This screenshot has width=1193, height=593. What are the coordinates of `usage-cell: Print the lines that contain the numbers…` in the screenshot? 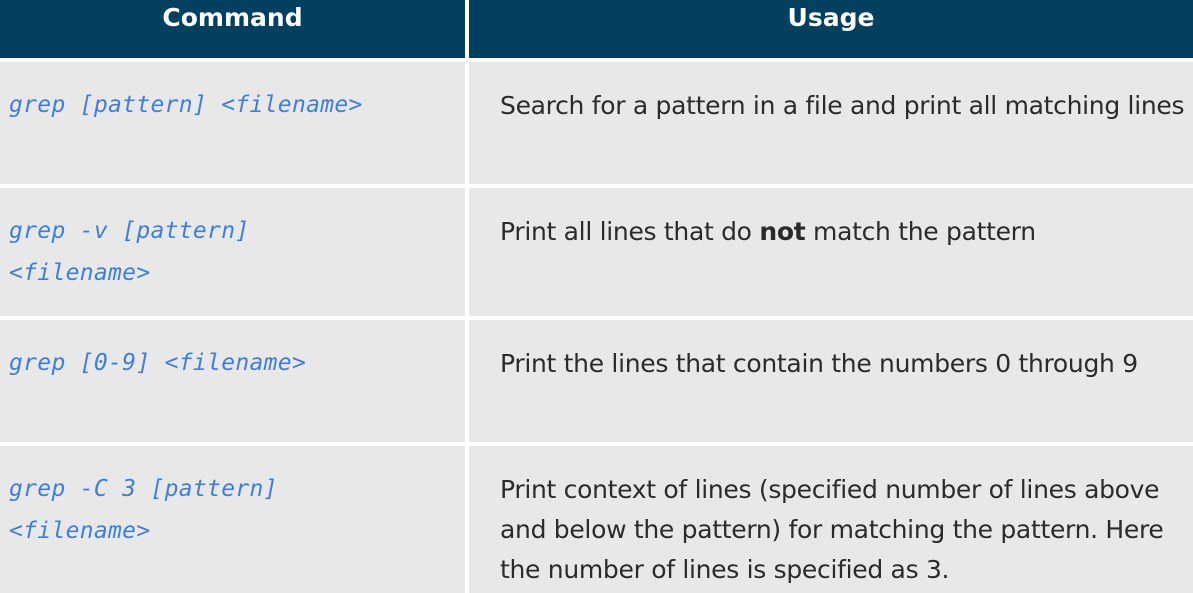 It's located at (831, 381).